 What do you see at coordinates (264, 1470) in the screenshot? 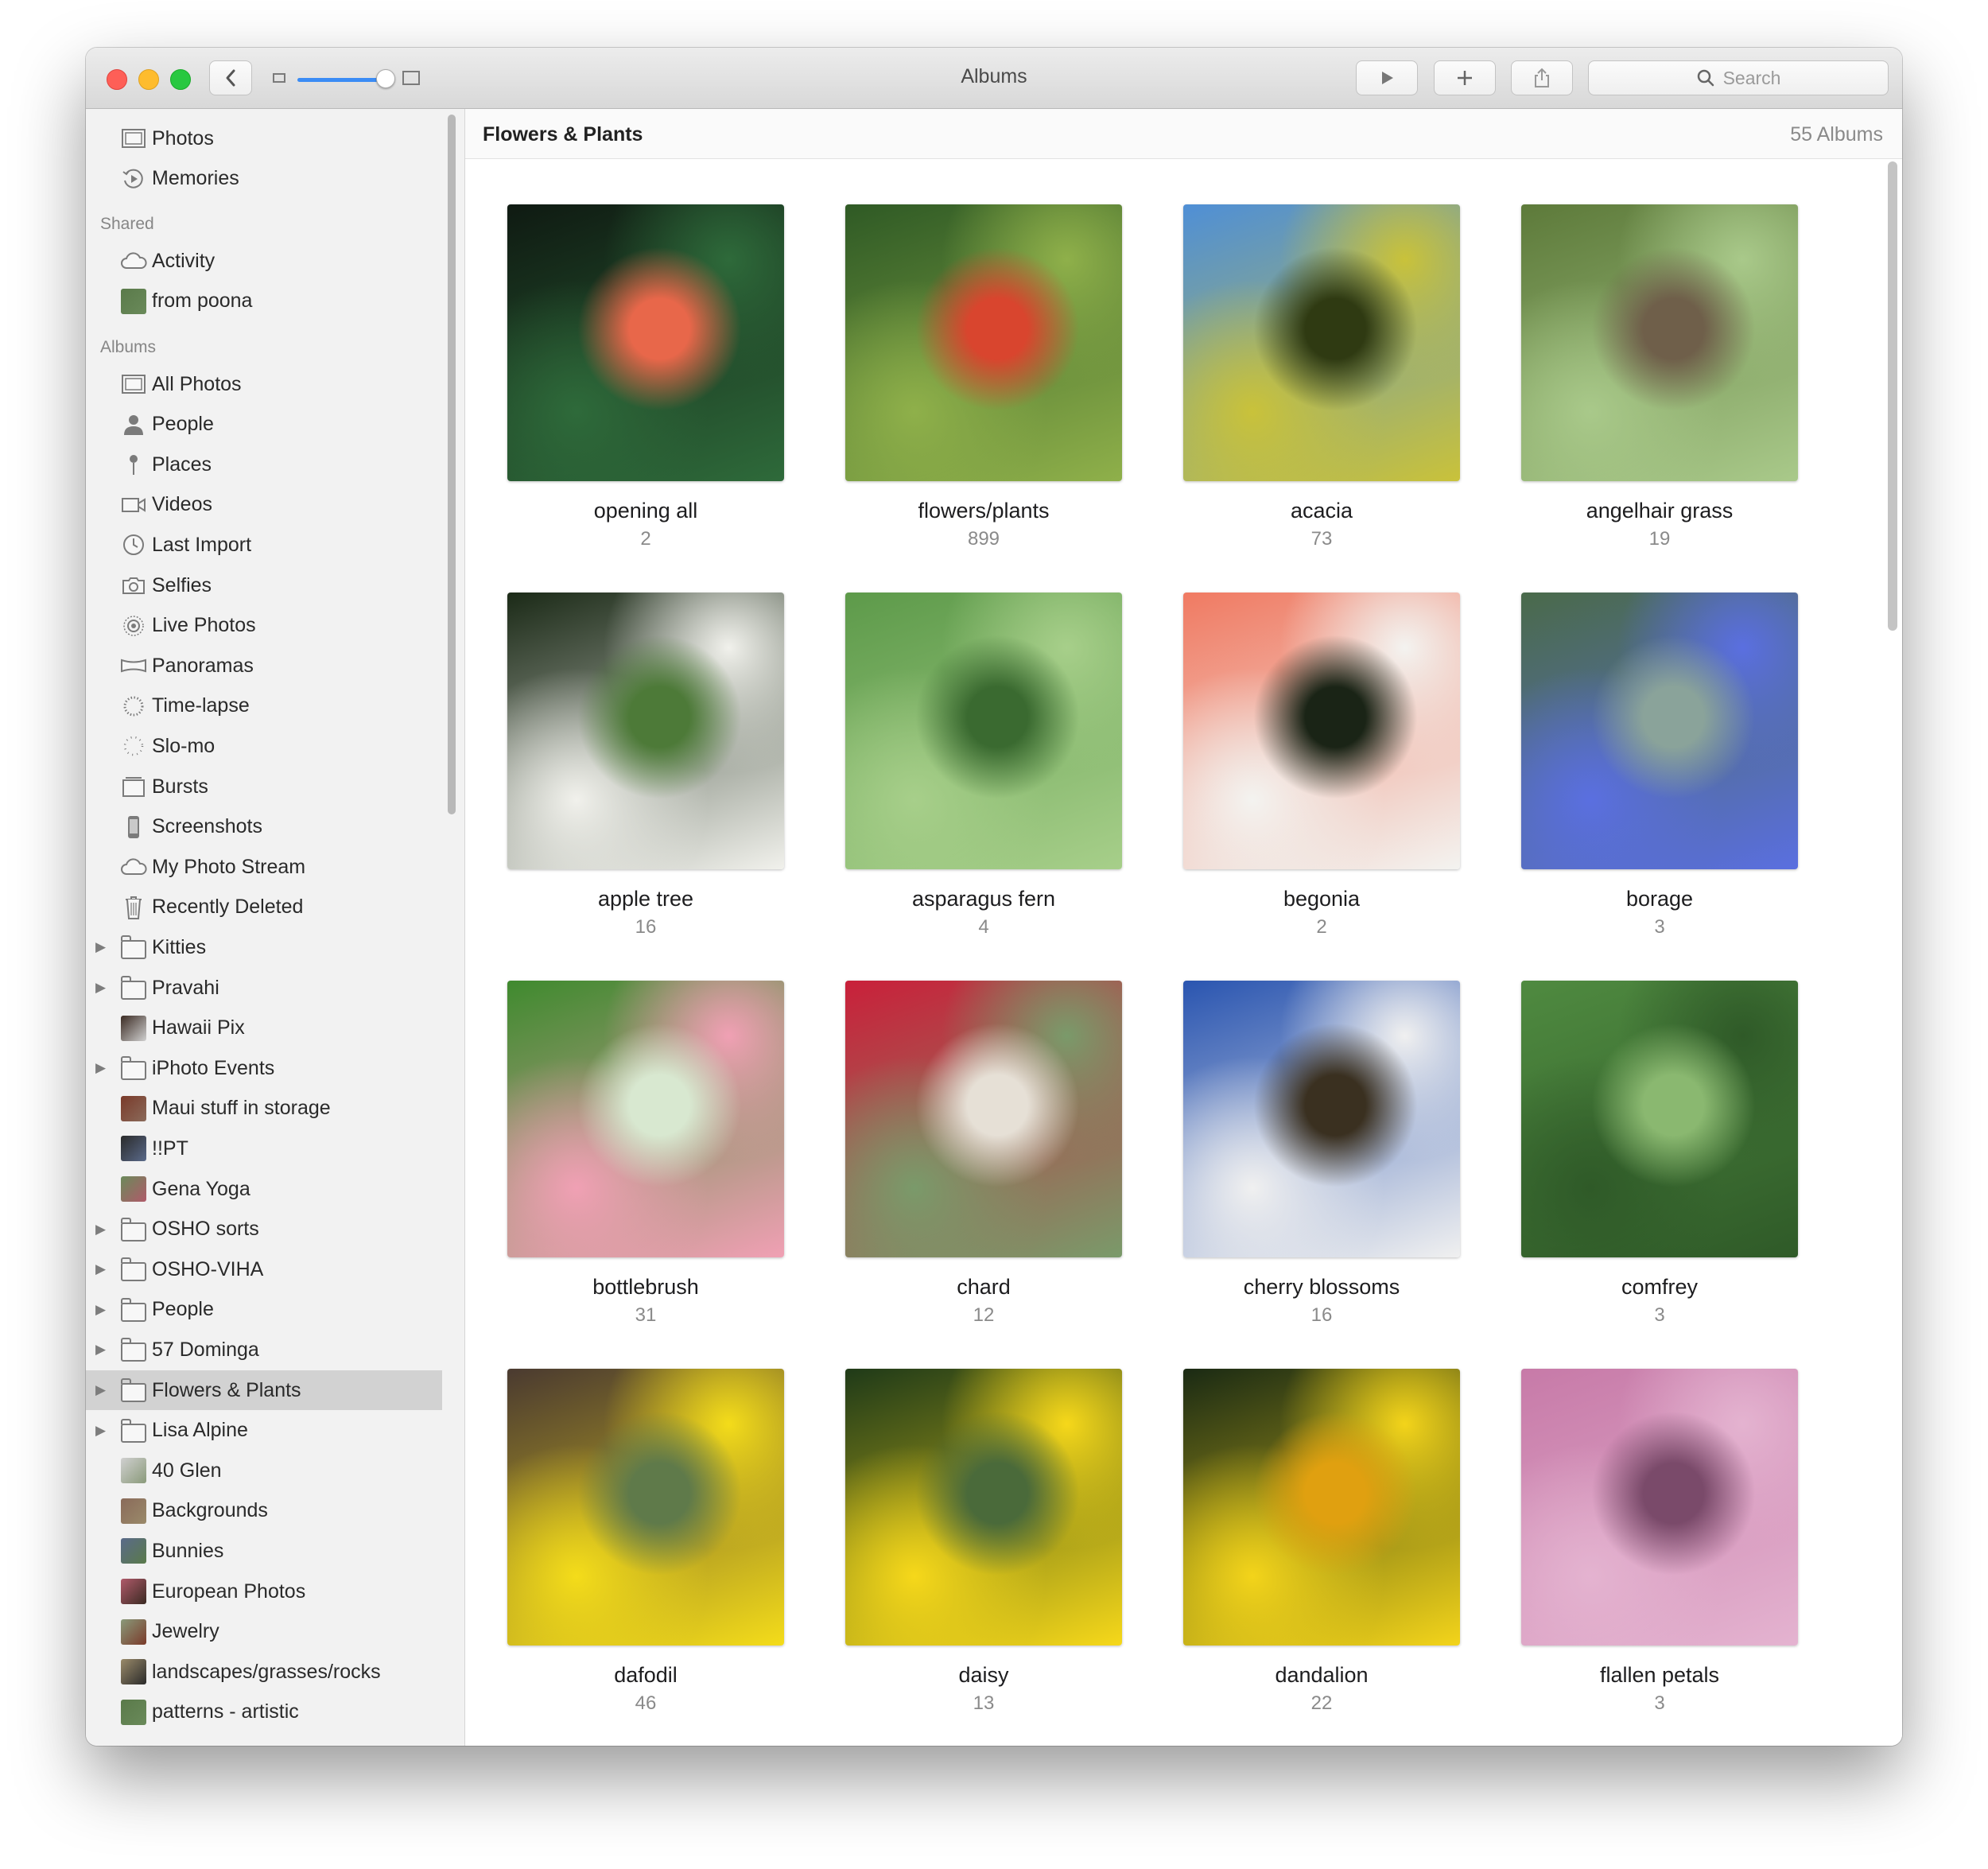
I see `sidebar-item-40-glen: 40 Glen` at bounding box center [264, 1470].